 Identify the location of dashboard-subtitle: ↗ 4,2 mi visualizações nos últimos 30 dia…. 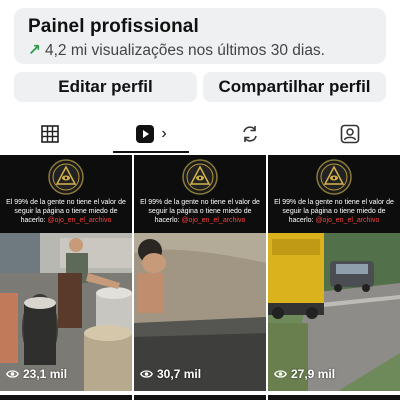
(200, 50).